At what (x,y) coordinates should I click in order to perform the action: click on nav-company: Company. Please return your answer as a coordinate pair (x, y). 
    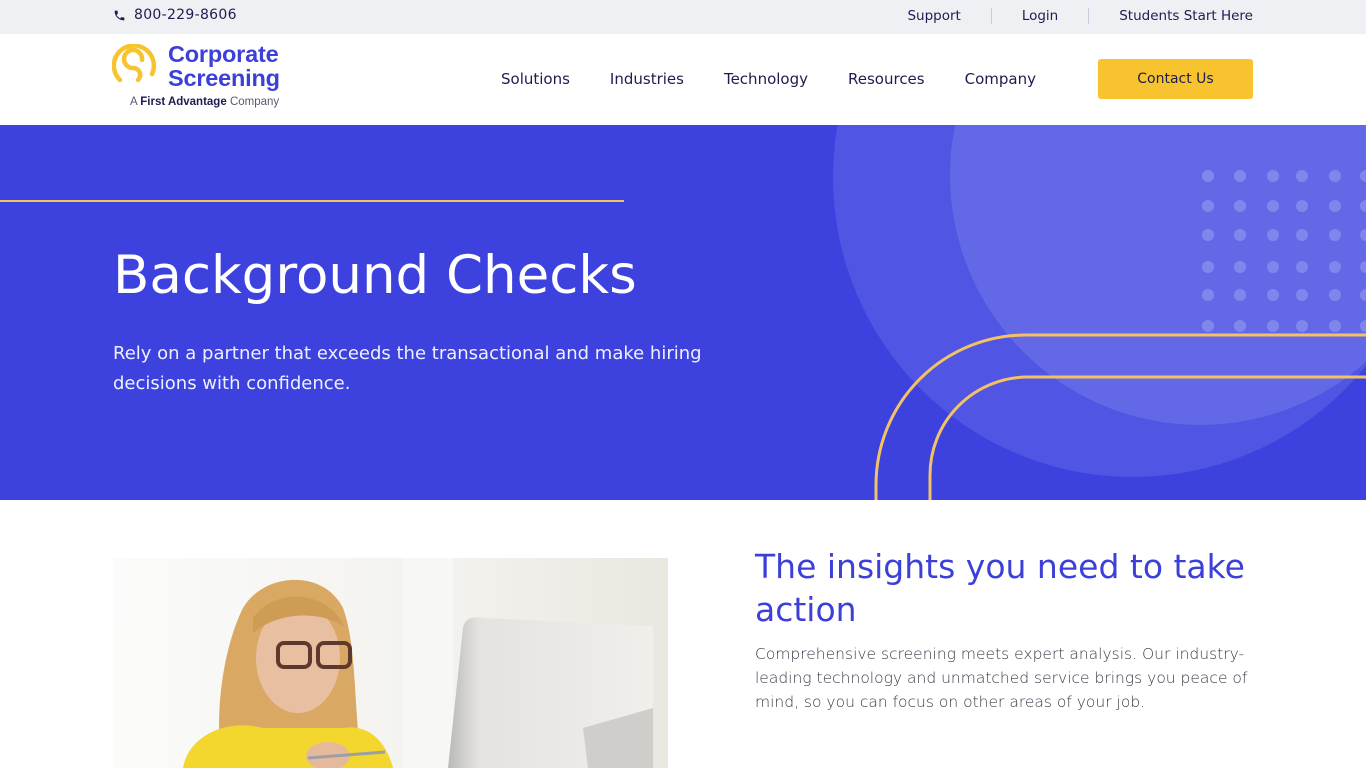
    Looking at the image, I should click on (1000, 79).